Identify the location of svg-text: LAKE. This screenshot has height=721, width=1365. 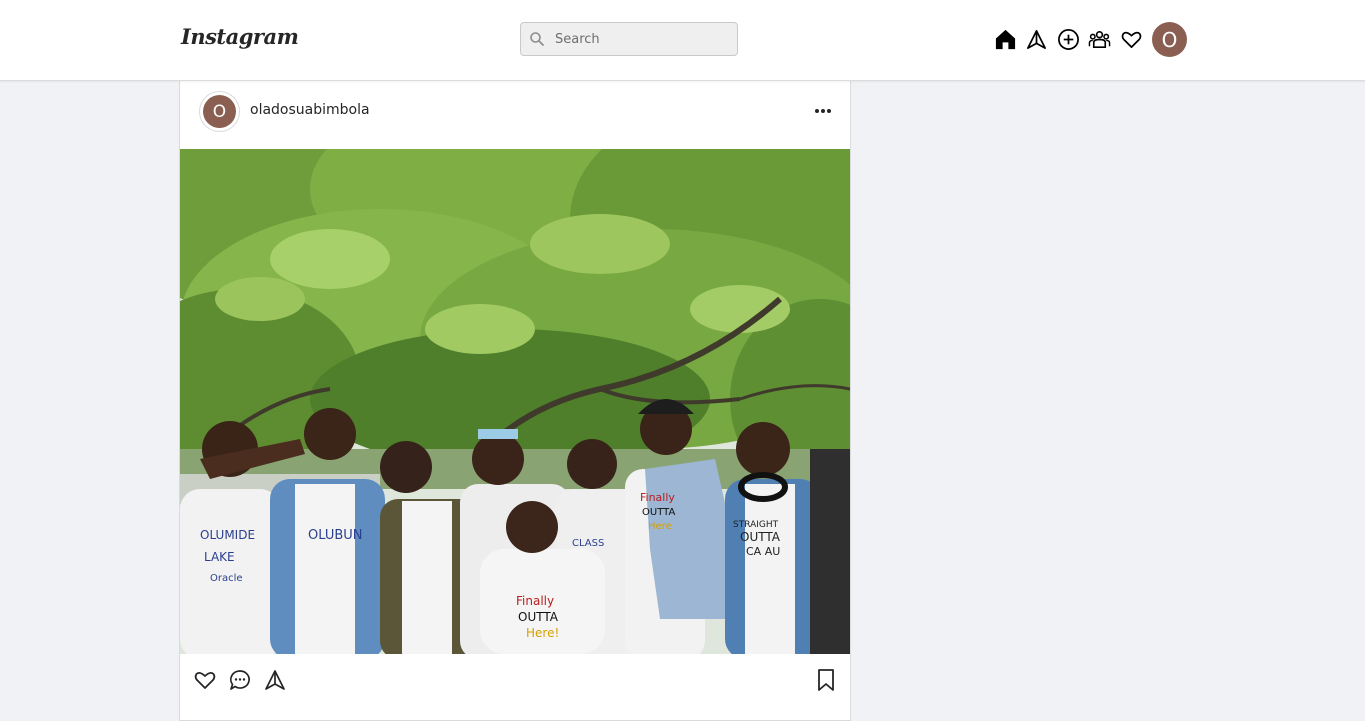
(219, 557).